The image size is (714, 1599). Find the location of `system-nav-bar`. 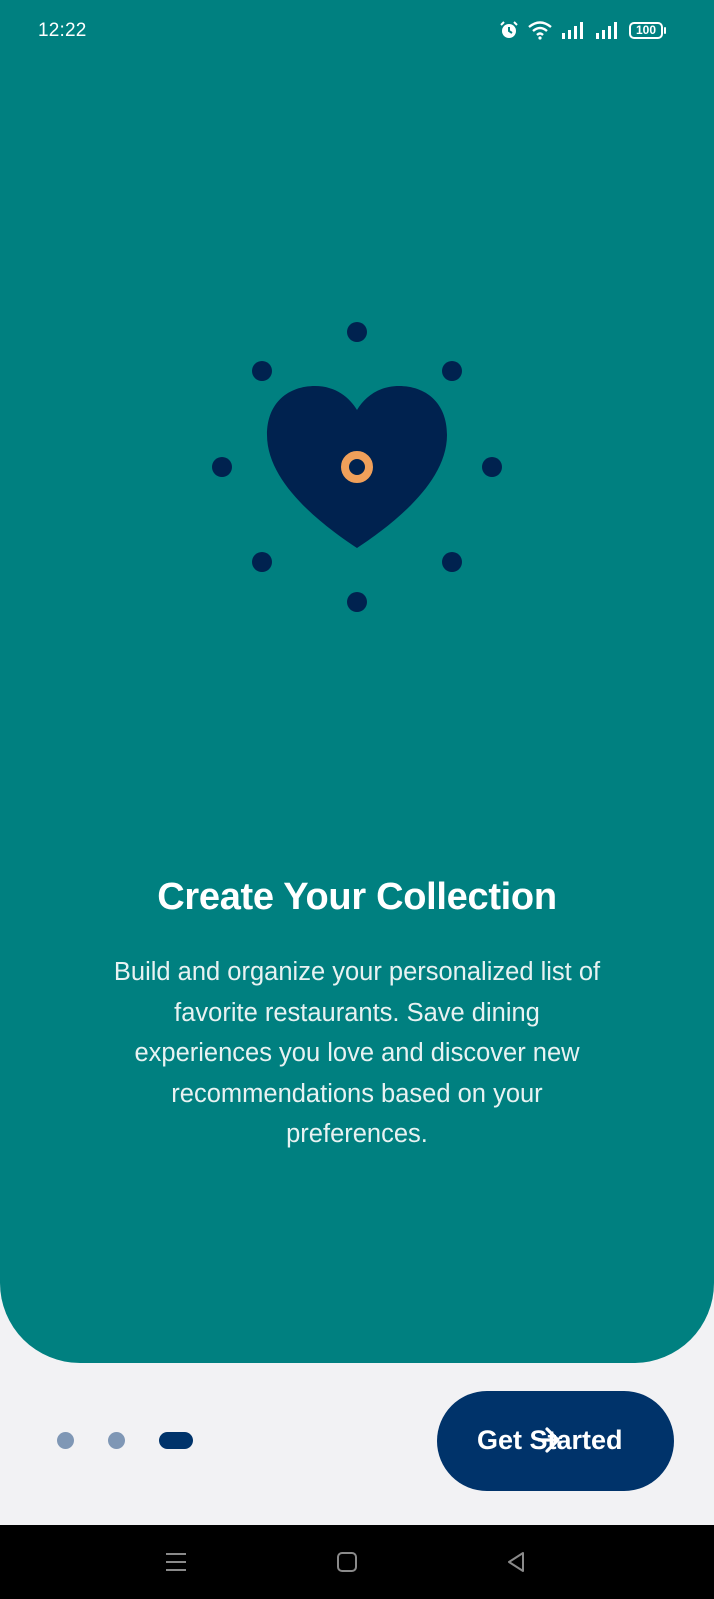

system-nav-bar is located at coordinates (357, 1562).